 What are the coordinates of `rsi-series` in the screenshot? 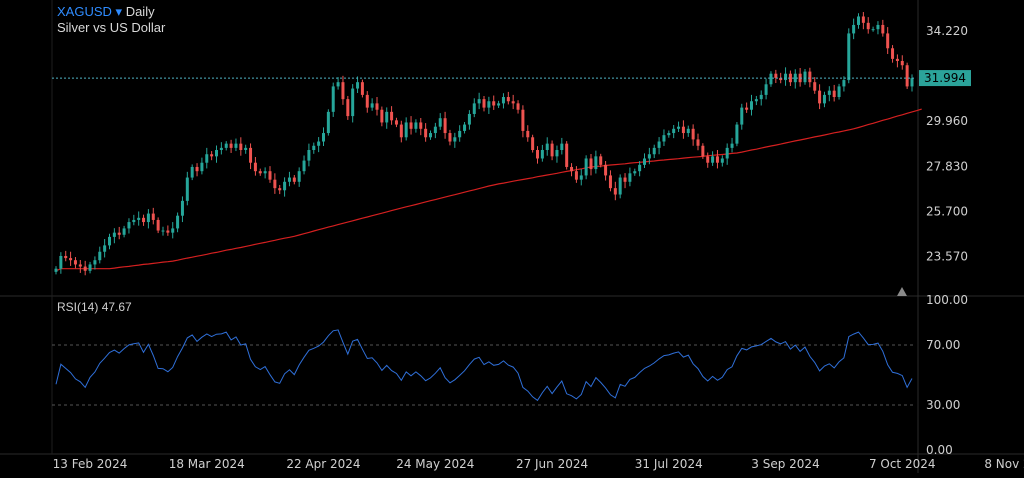 It's located at (484, 365).